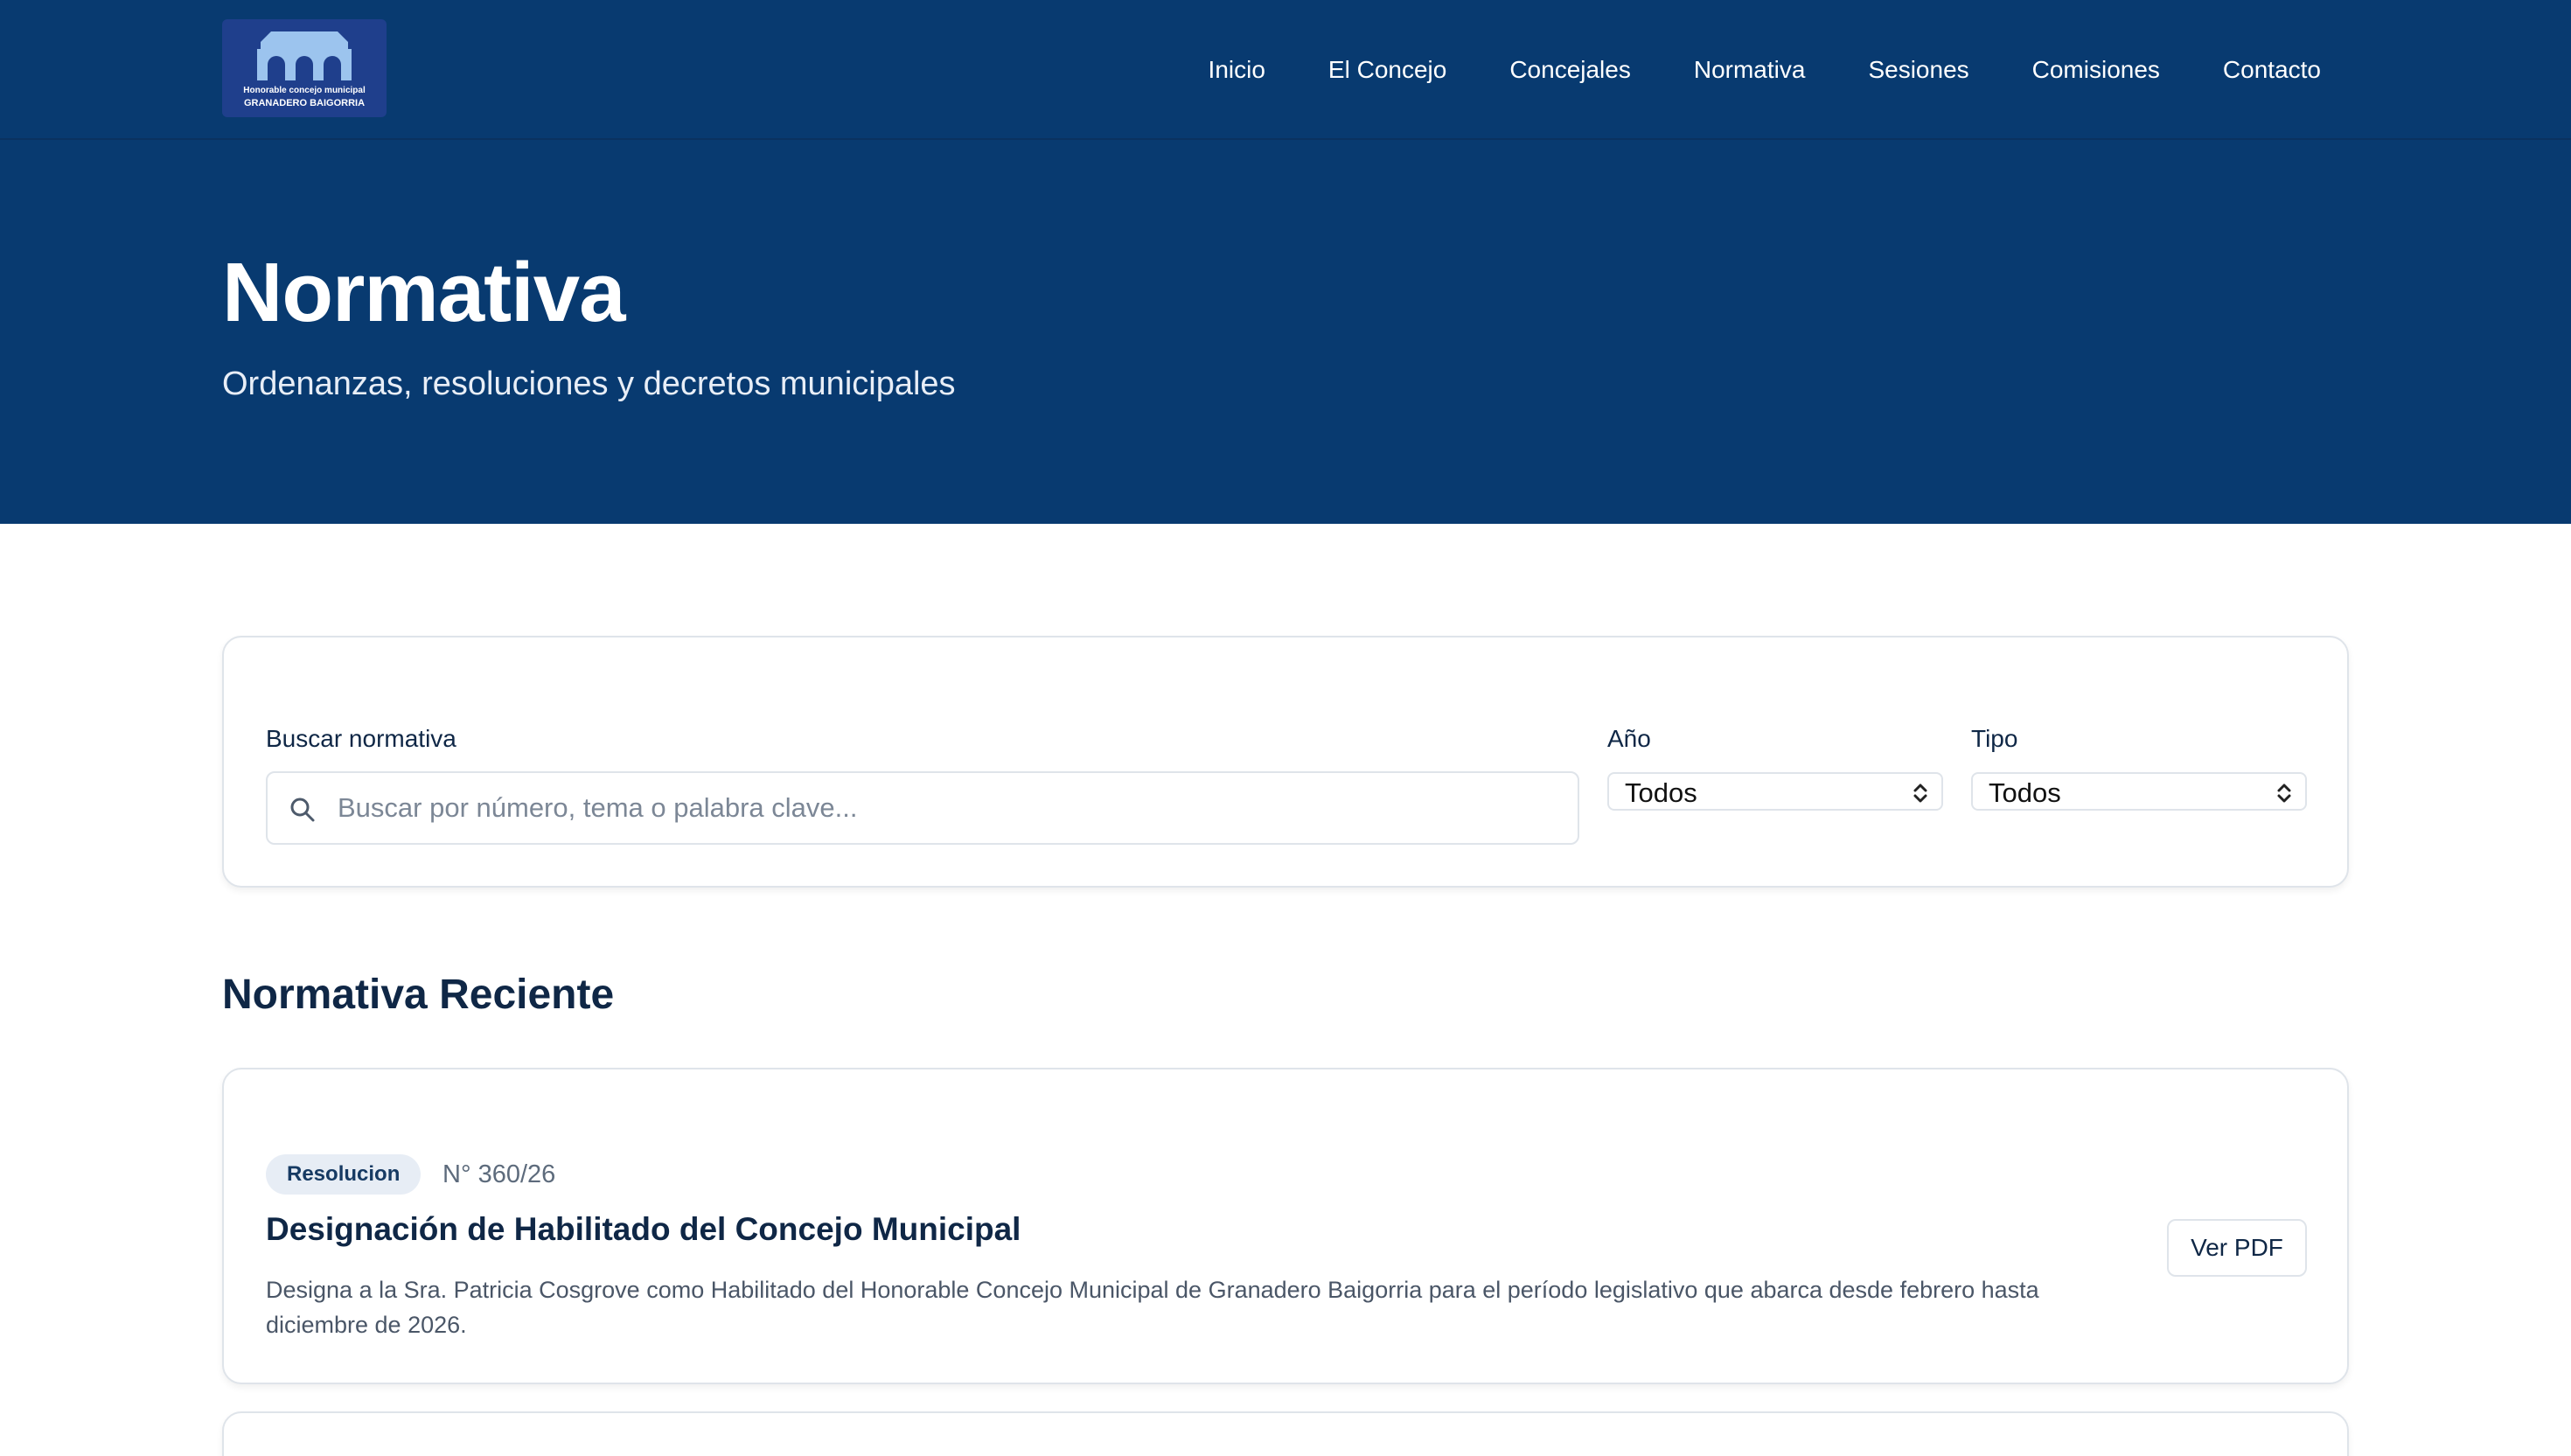 The width and height of the screenshot is (2571, 1456). Describe the element at coordinates (1995, 738) in the screenshot. I see `type-label: Tipo` at that location.